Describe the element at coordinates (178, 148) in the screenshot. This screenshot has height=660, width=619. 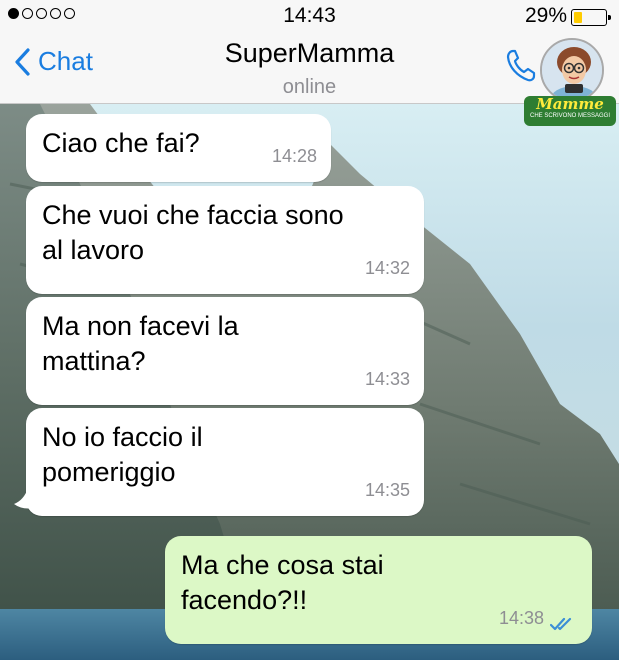
I see `message-bubble-incoming: Ciao che fai? 14:28` at that location.